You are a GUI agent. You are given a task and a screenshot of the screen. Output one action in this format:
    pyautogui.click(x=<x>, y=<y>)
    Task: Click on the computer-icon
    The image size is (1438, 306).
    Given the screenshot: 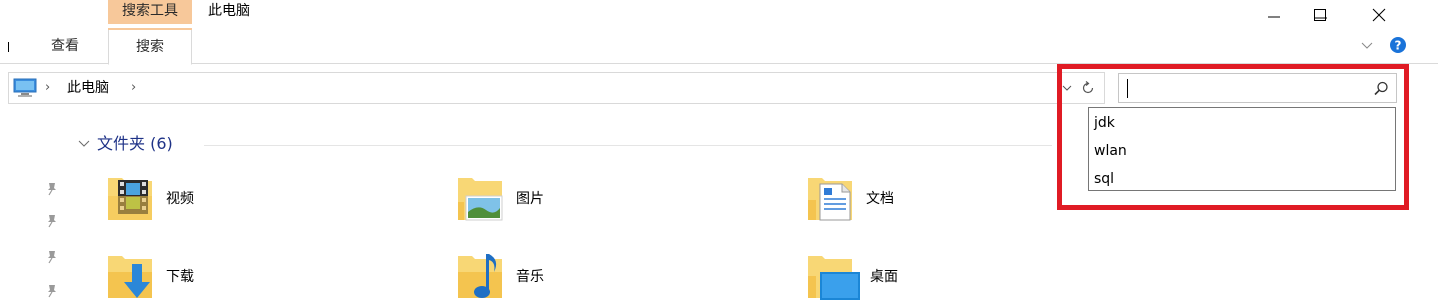 What is the action you would take?
    pyautogui.click(x=25, y=88)
    